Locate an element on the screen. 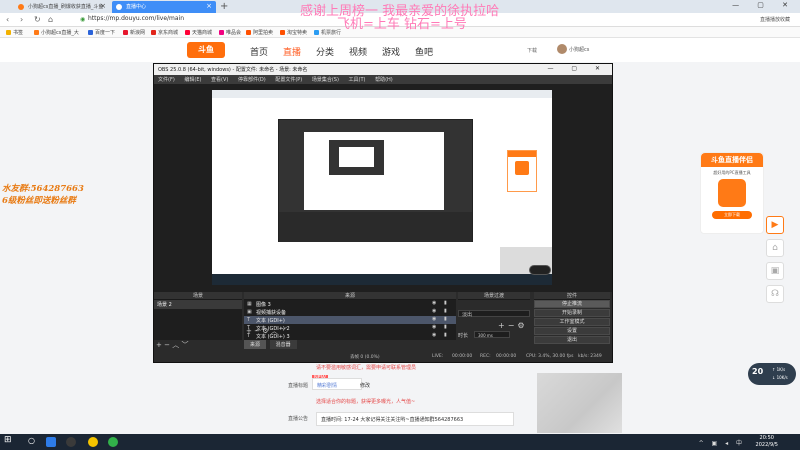 This screenshot has height=450, width=800. bookmark-shortcut: 直播播放收藏 is located at coordinates (775, 19).